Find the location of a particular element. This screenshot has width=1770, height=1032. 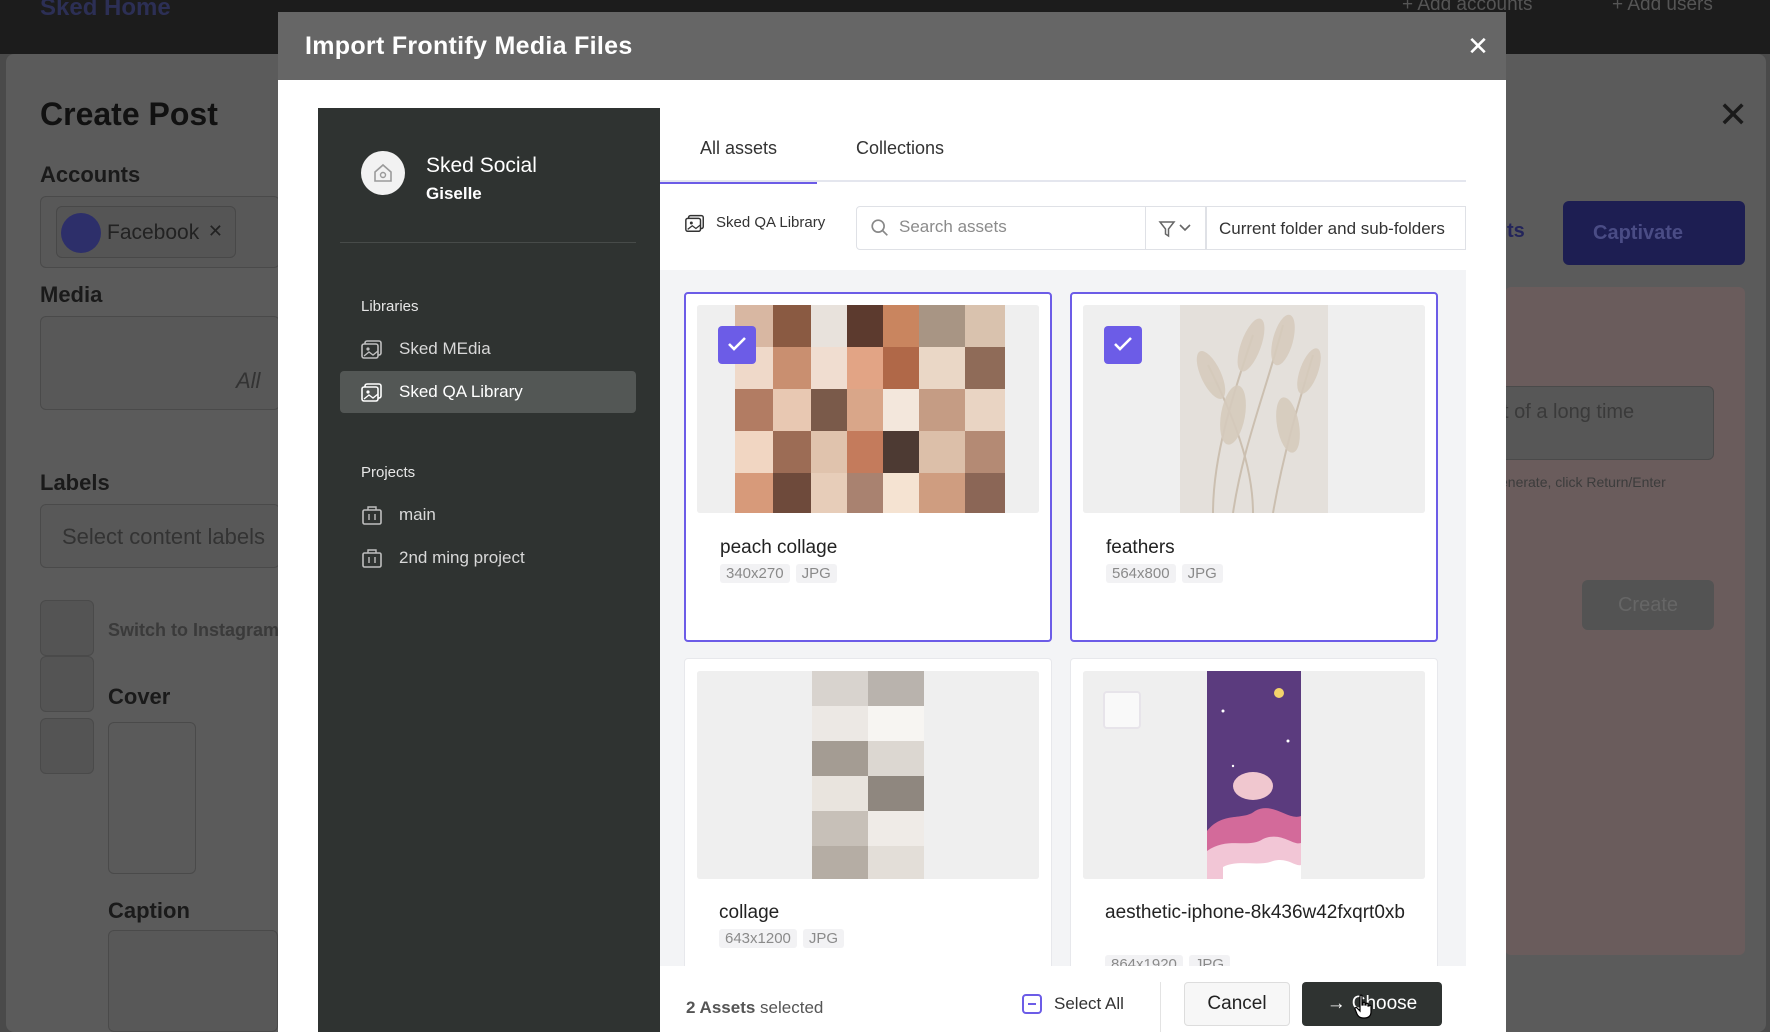

app-brand: Sked Home is located at coordinates (105, 10).